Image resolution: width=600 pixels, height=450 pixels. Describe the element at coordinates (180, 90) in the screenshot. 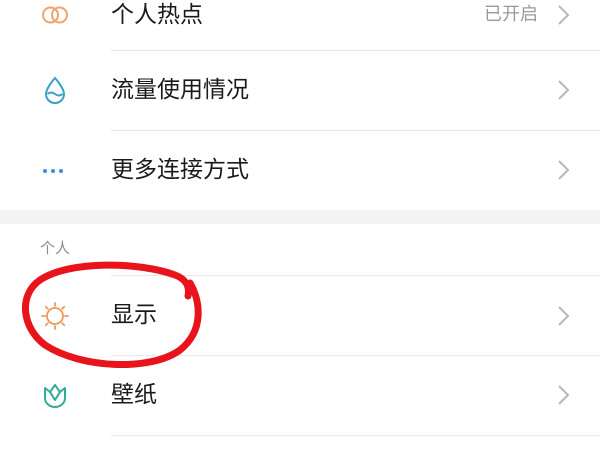

I see `settings-item-label: 流量使用情况` at that location.